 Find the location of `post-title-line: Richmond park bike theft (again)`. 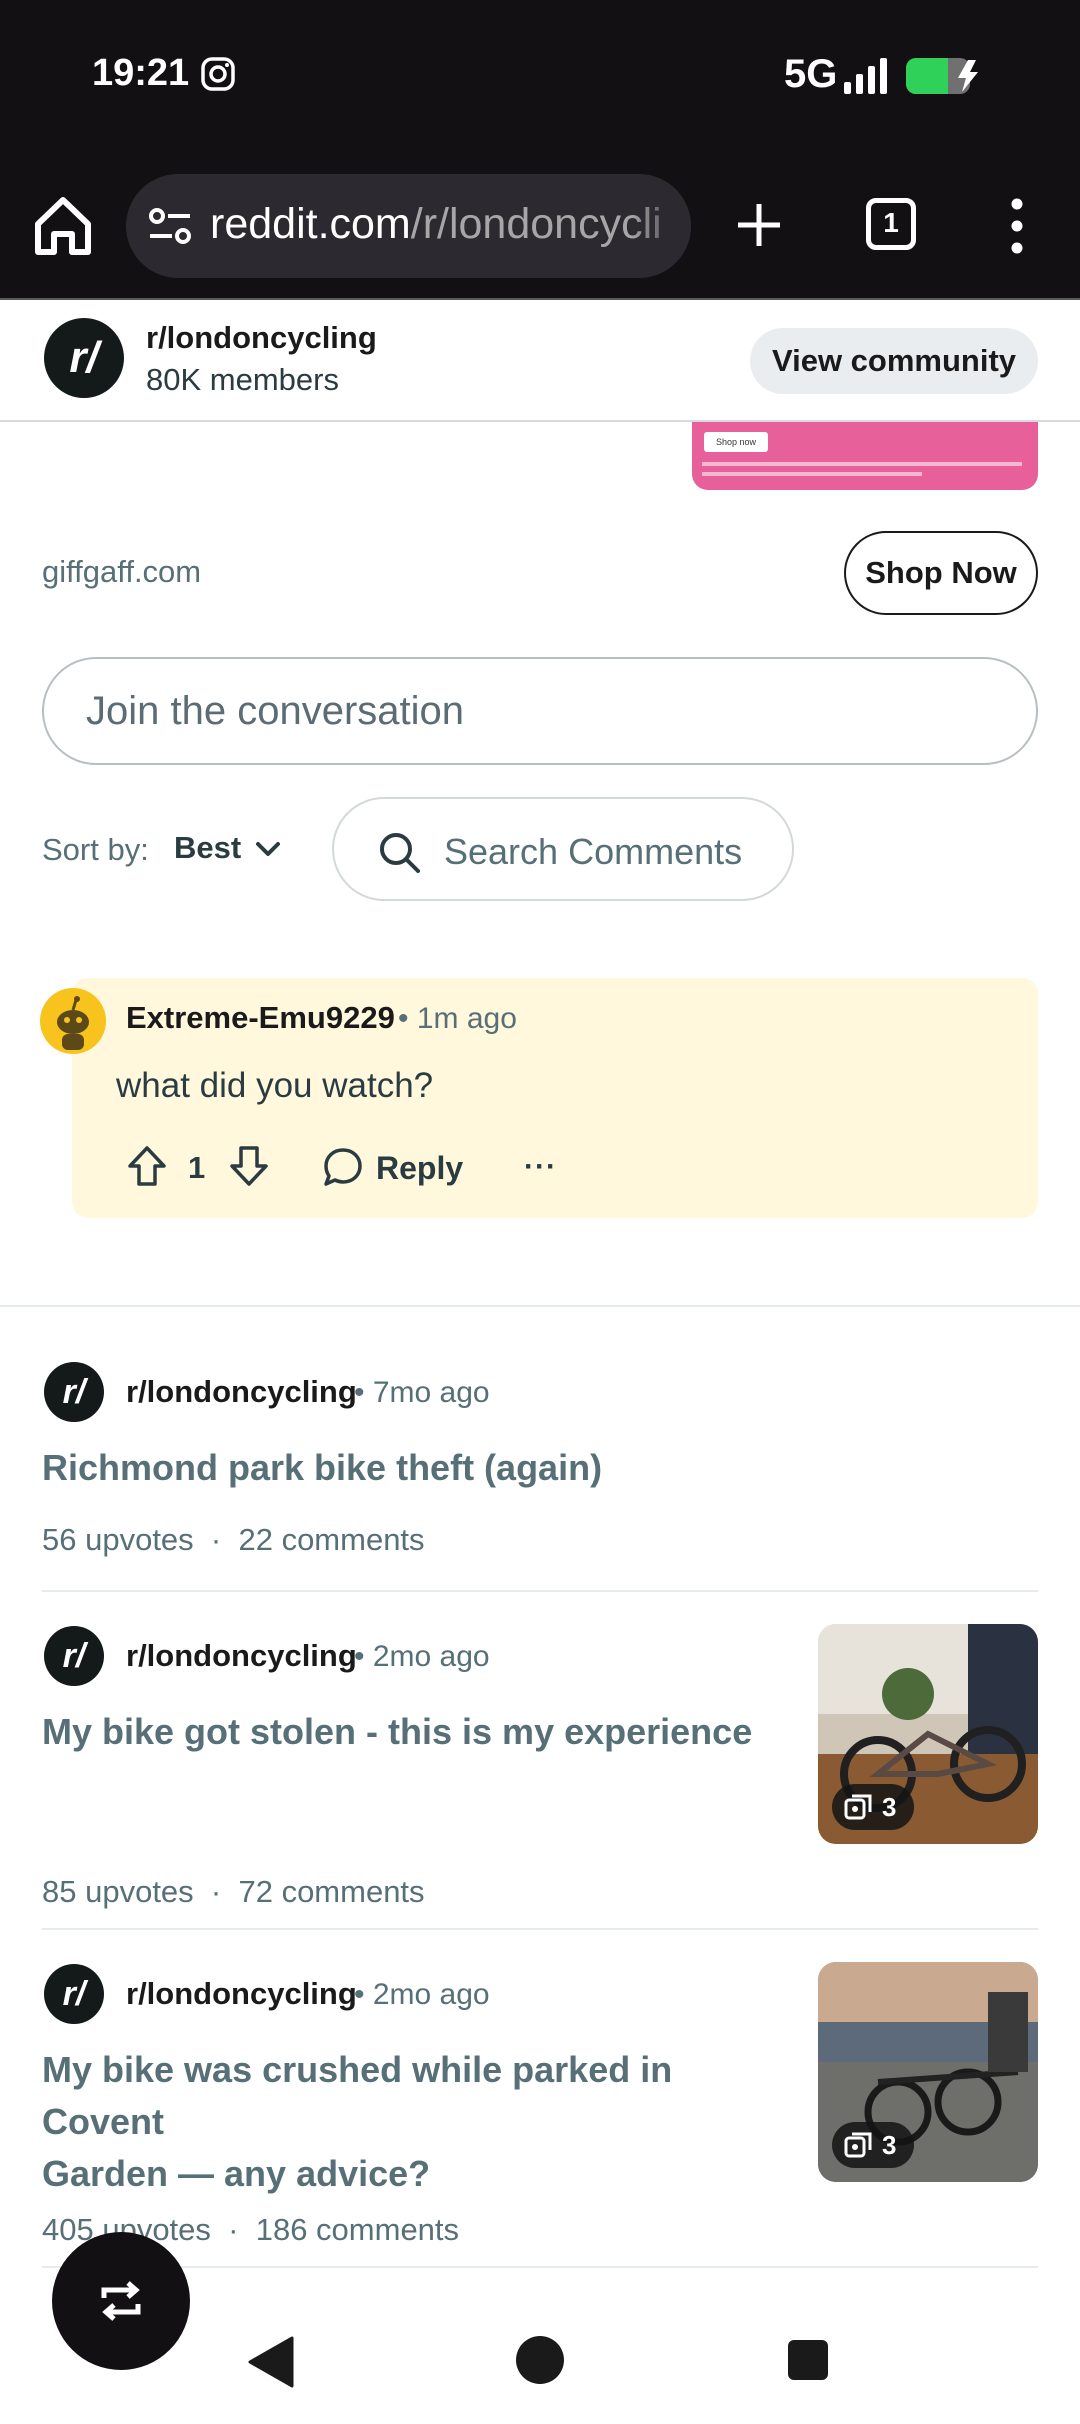

post-title-line: Richmond park bike theft (again) is located at coordinates (322, 1467).